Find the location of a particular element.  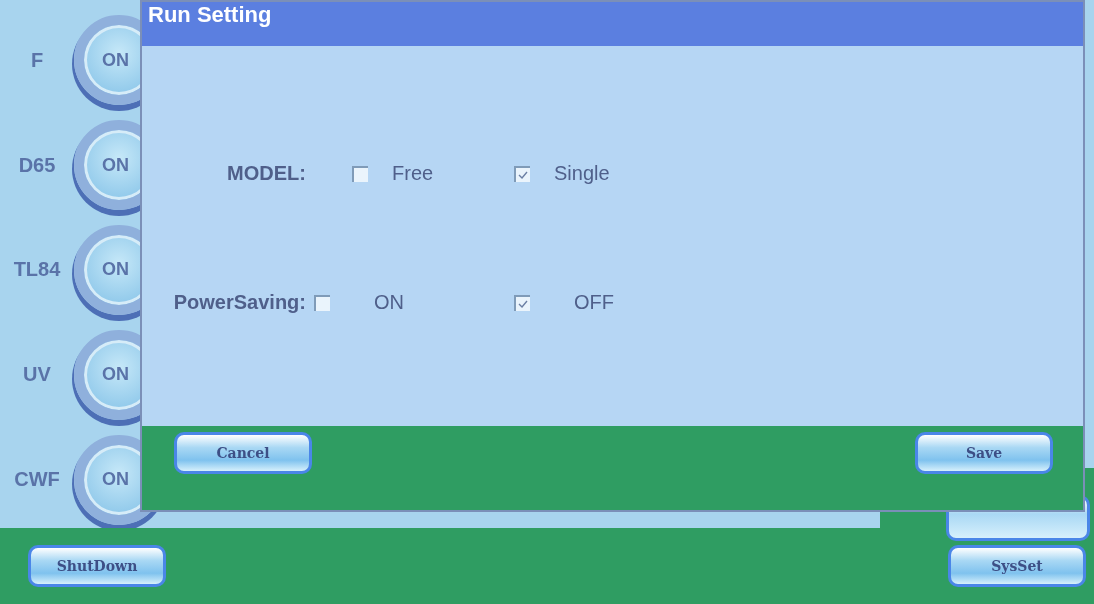

setting-label: PowerSaving: is located at coordinates (240, 302).